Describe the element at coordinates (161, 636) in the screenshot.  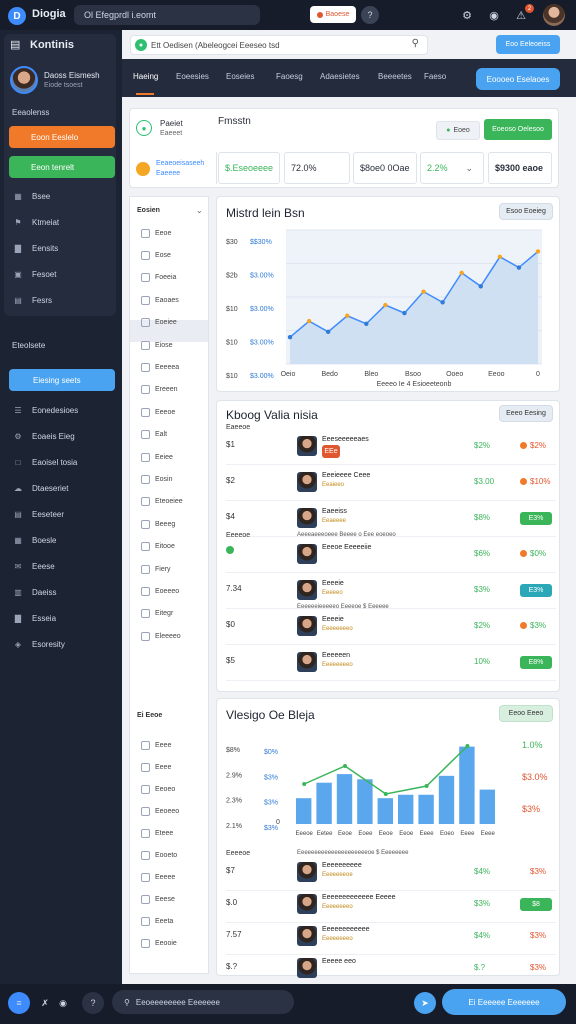
I see `list-item: Eleeeeo` at that location.